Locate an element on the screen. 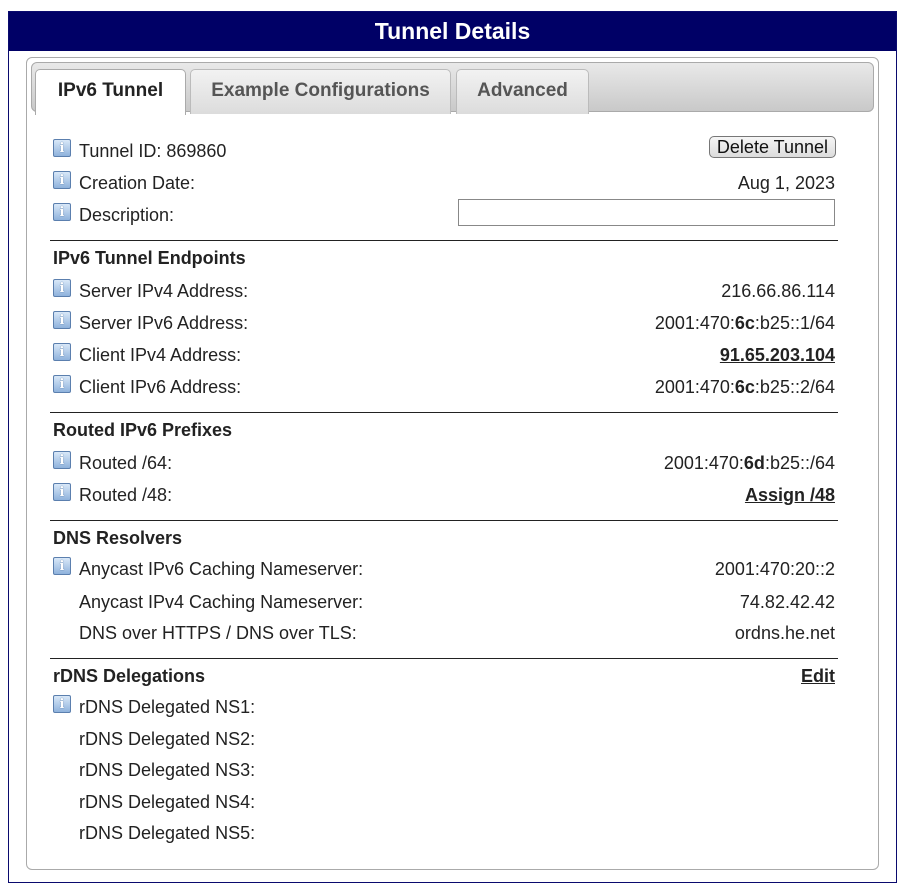  routed64-prefix: 2001:470: is located at coordinates (703, 463).